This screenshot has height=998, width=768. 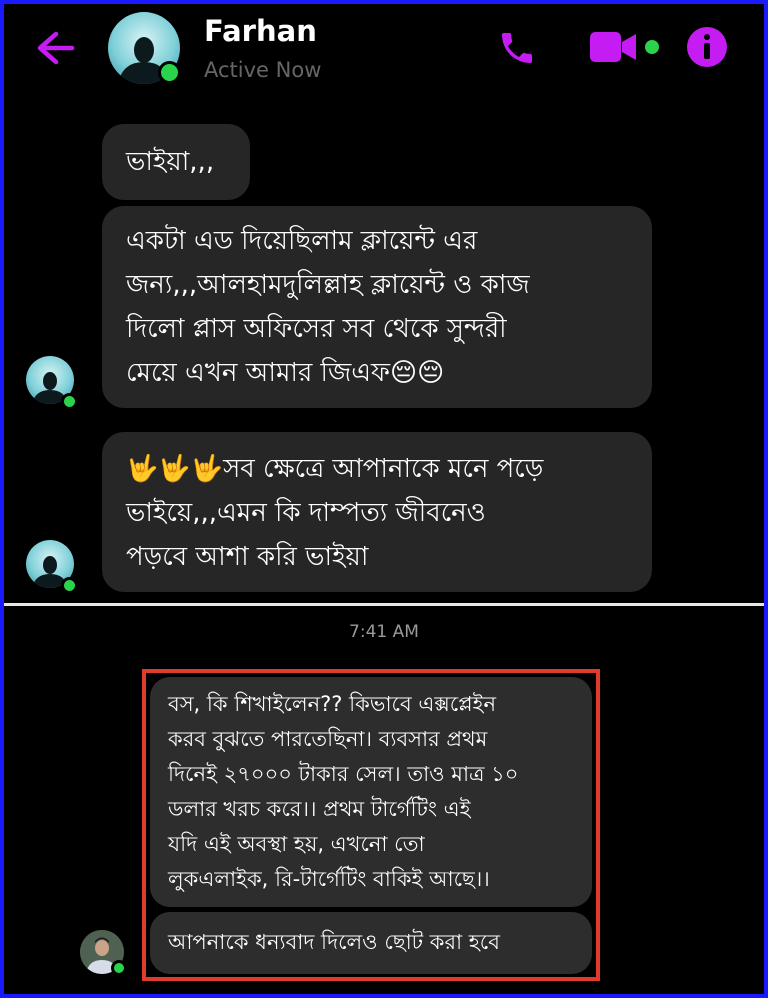 I want to click on message-line: দিলো প্লাস অফিসের সব থেকে সুন্দরী, so click(x=316, y=329).